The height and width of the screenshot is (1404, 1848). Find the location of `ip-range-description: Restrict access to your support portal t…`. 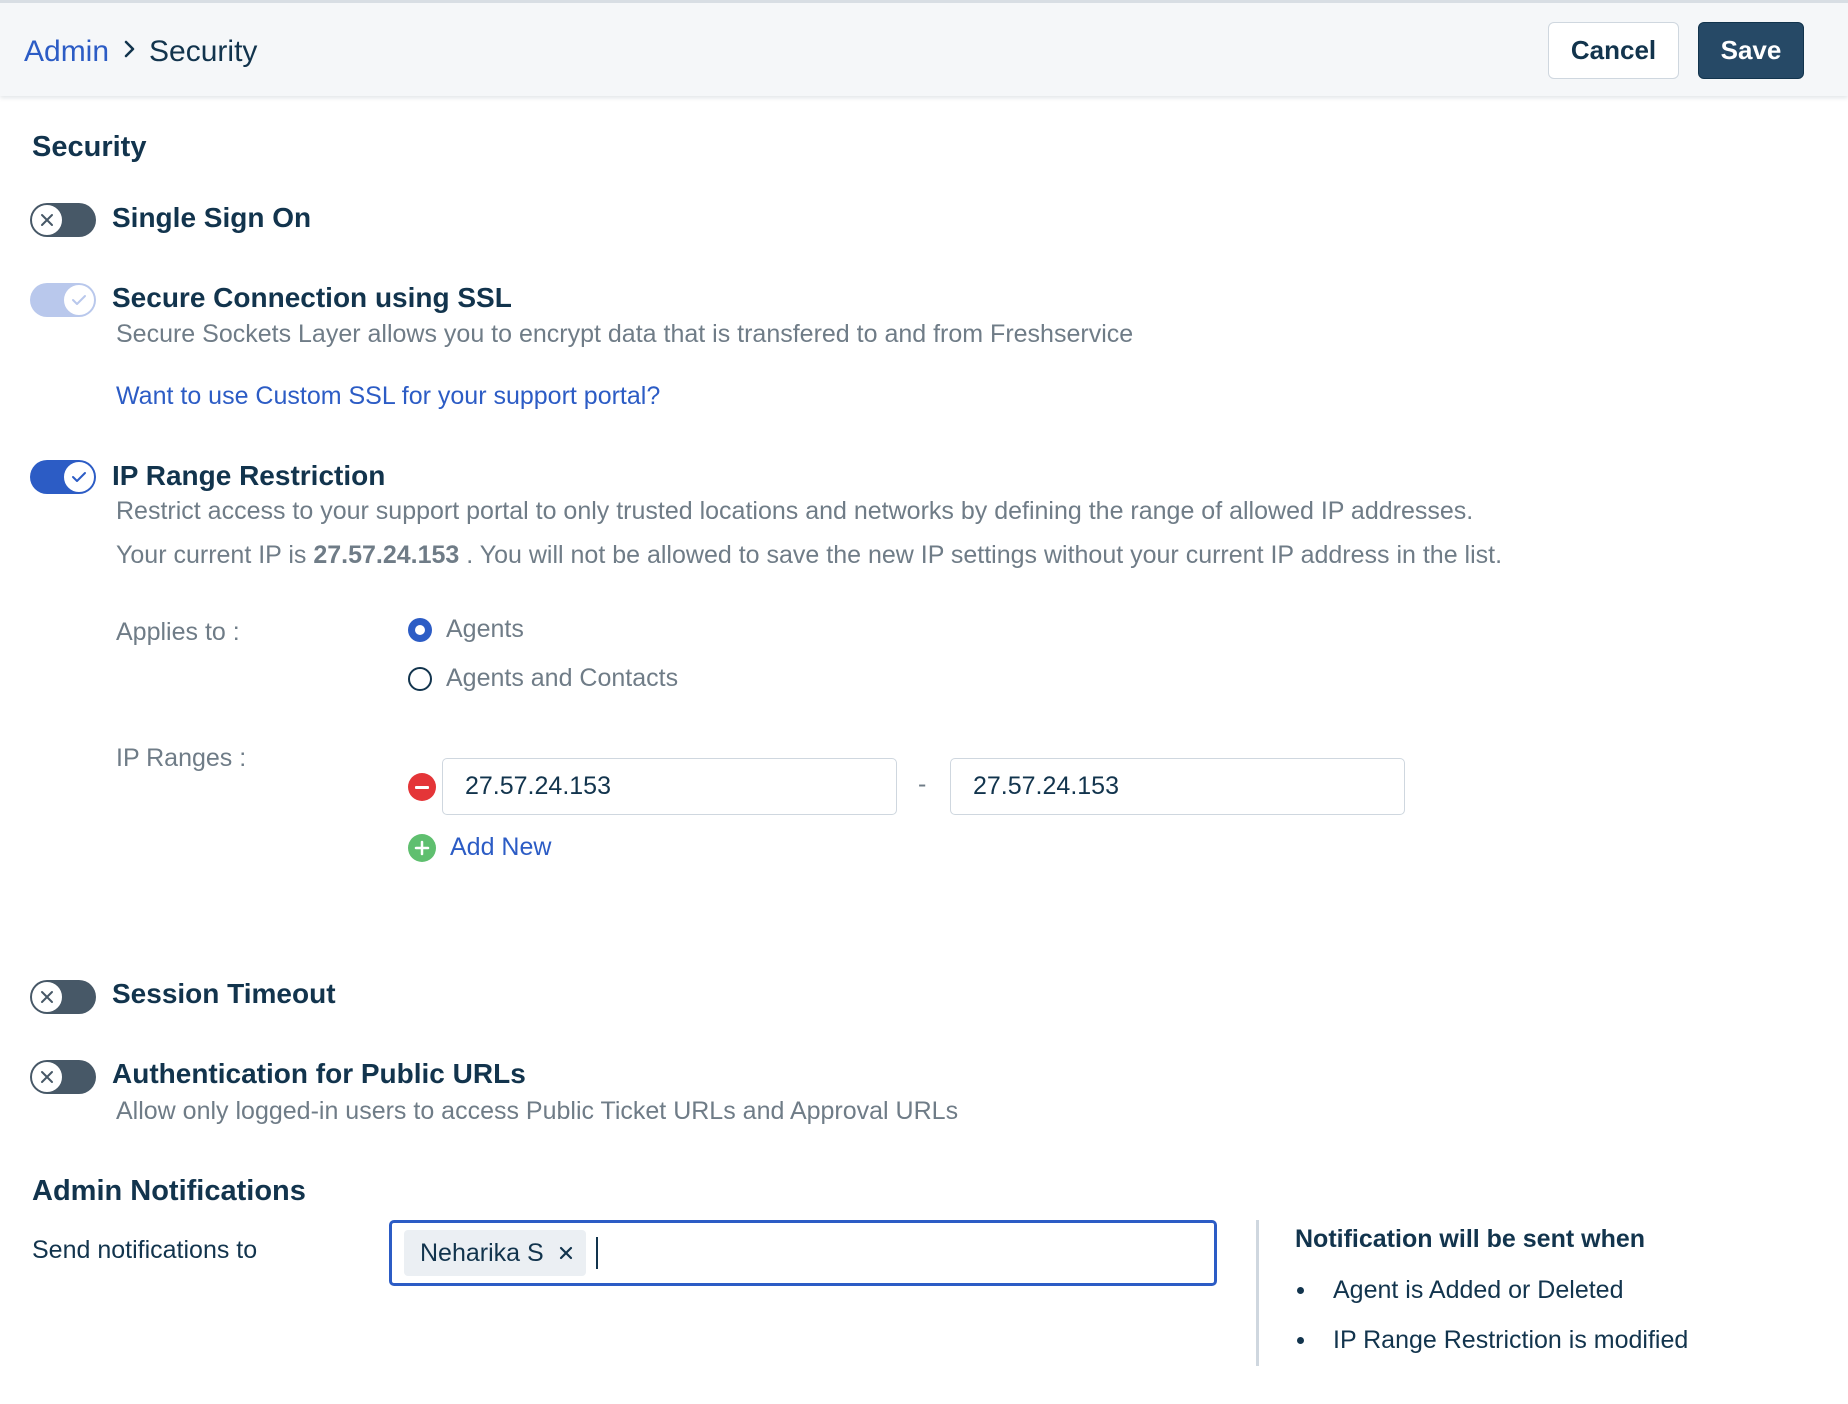

ip-range-description: Restrict access to your support portal t… is located at coordinates (795, 511).